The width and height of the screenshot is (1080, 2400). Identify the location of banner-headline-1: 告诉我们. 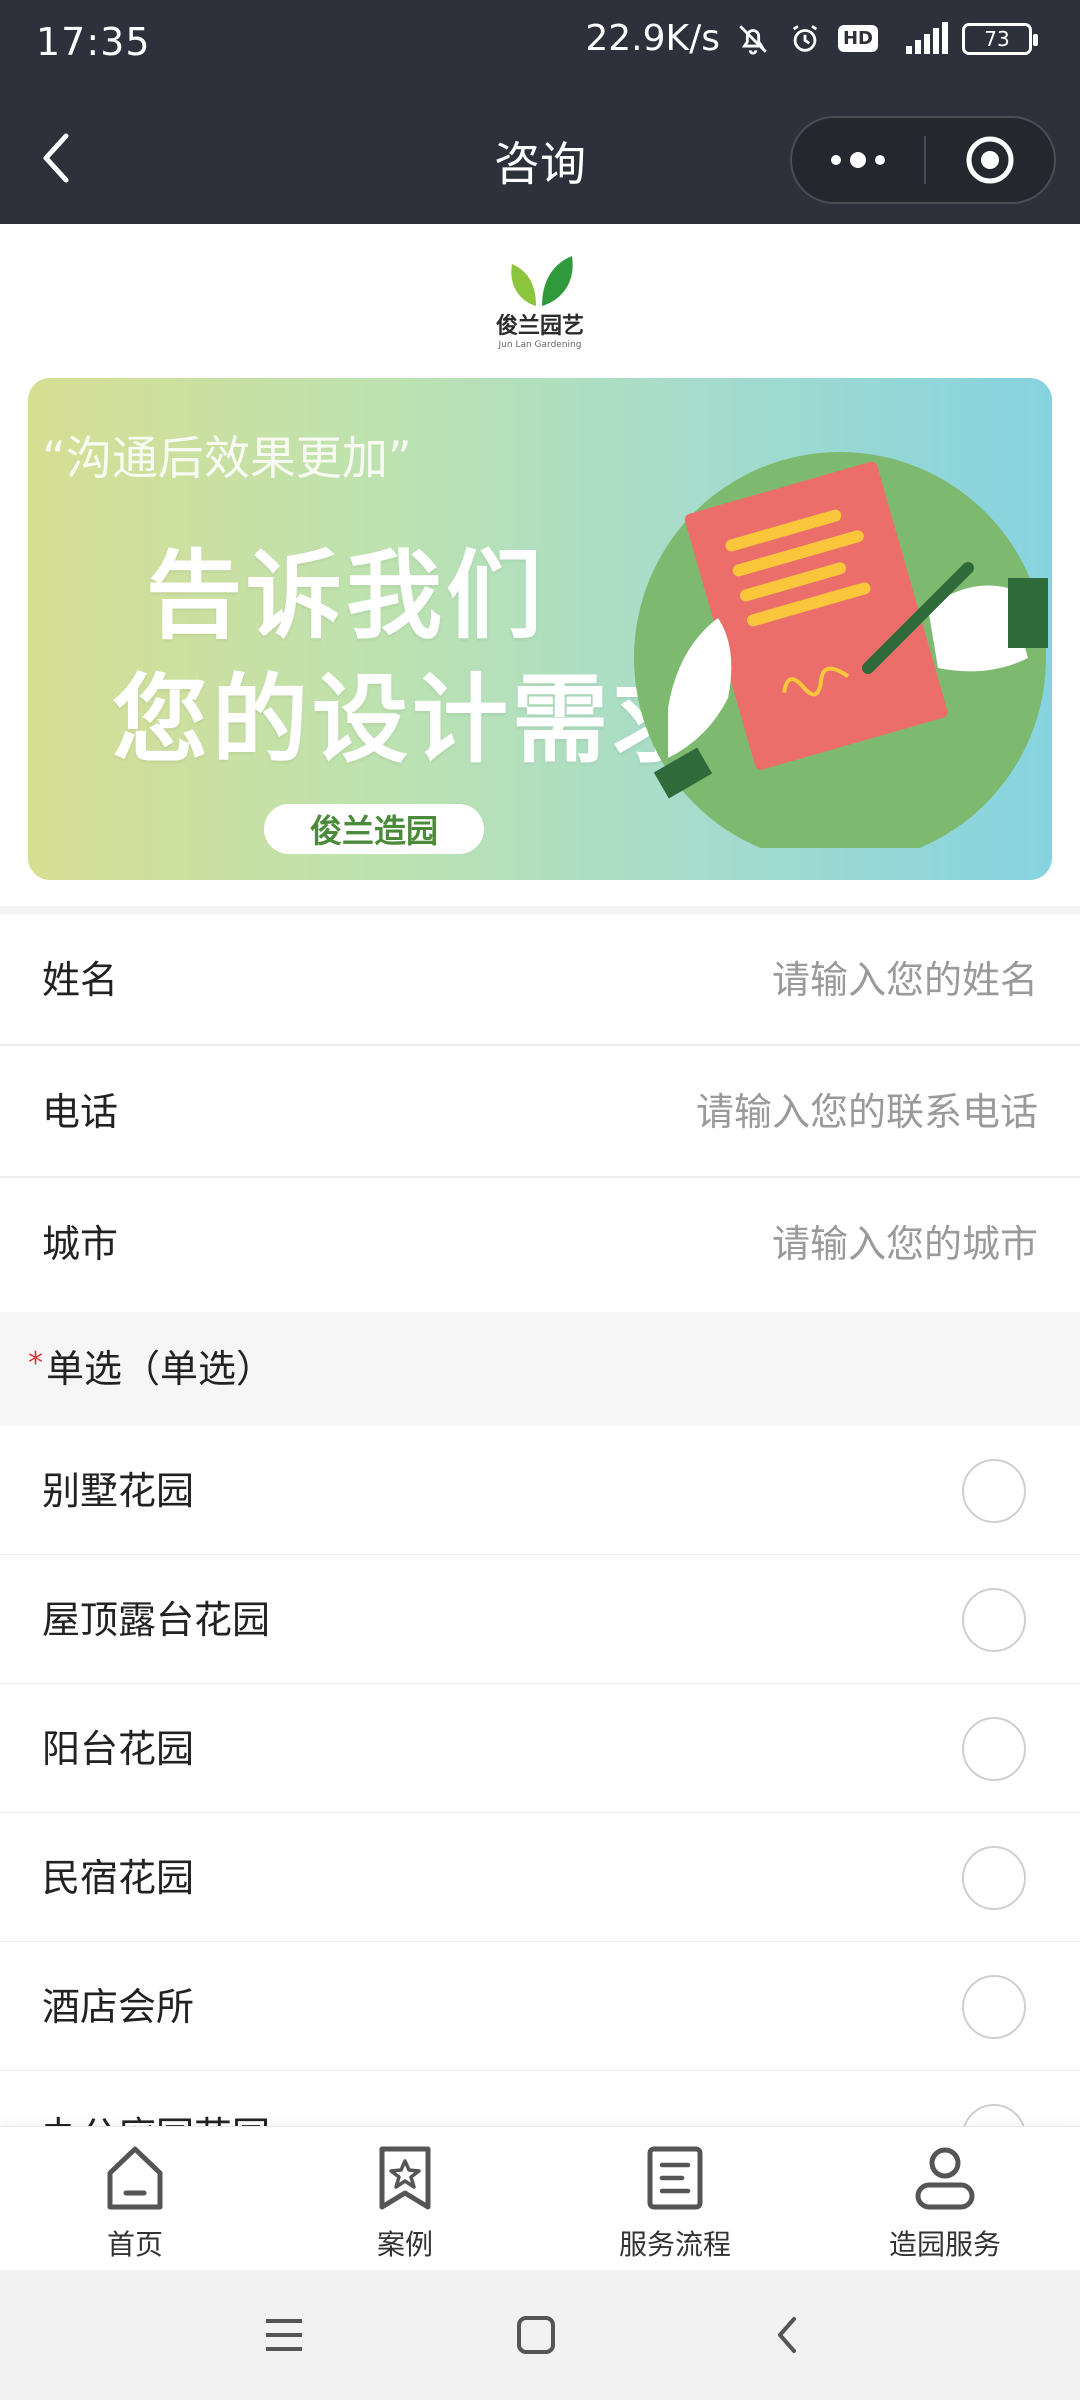
(346, 596).